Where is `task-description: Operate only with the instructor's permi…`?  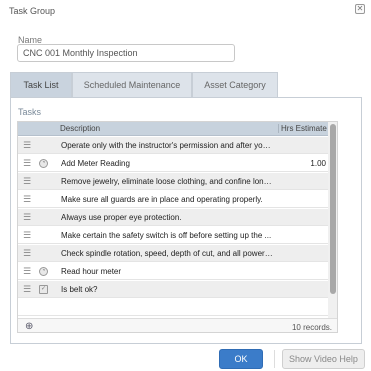
task-description: Operate only with the instructor's permi… is located at coordinates (167, 145).